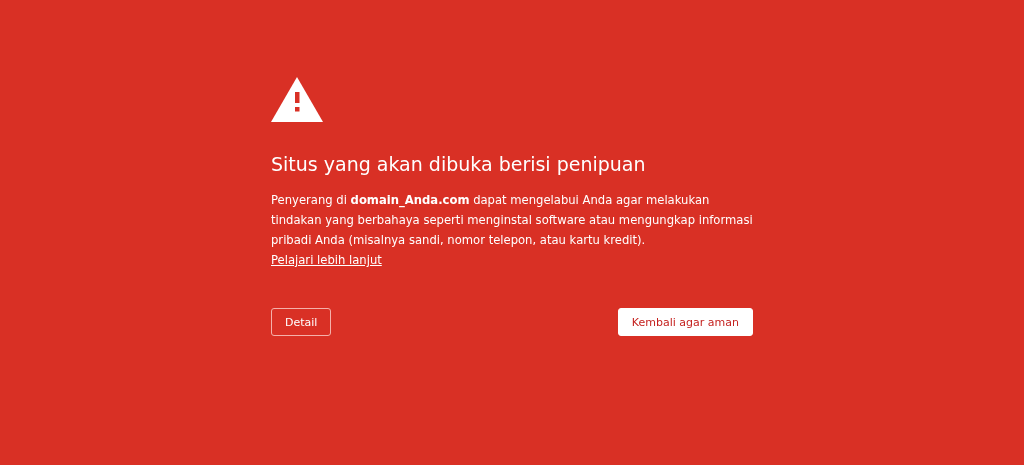 Image resolution: width=1024 pixels, height=465 pixels. Describe the element at coordinates (297, 99) in the screenshot. I see `warning-icon` at that location.